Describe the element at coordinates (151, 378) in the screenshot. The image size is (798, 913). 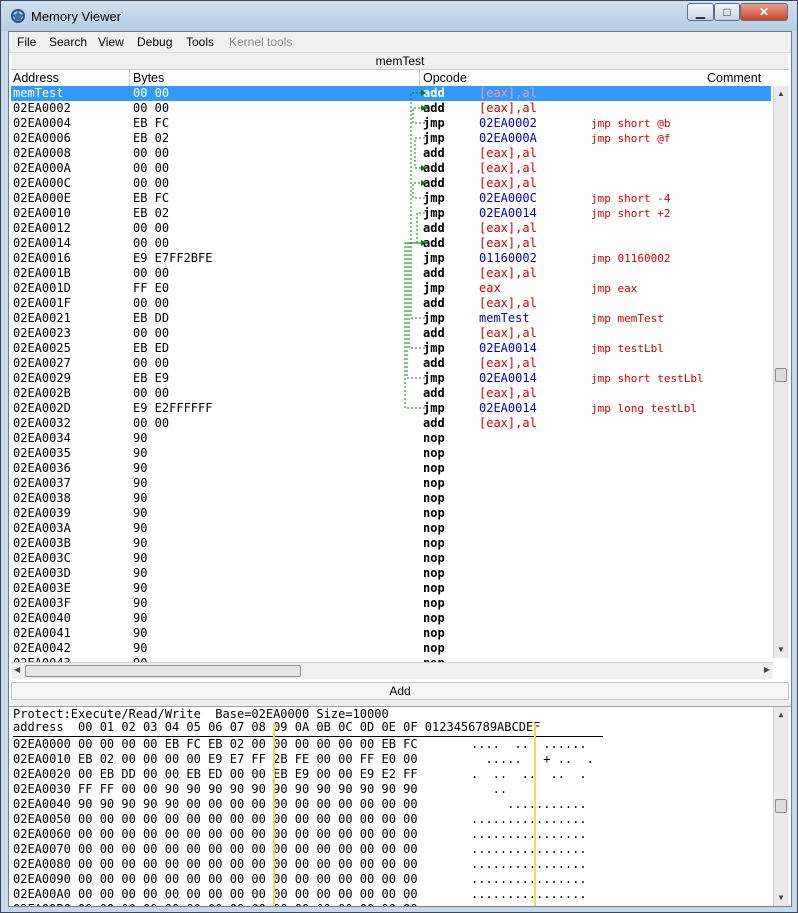
I see `instruction-bytes: EB E9` at that location.